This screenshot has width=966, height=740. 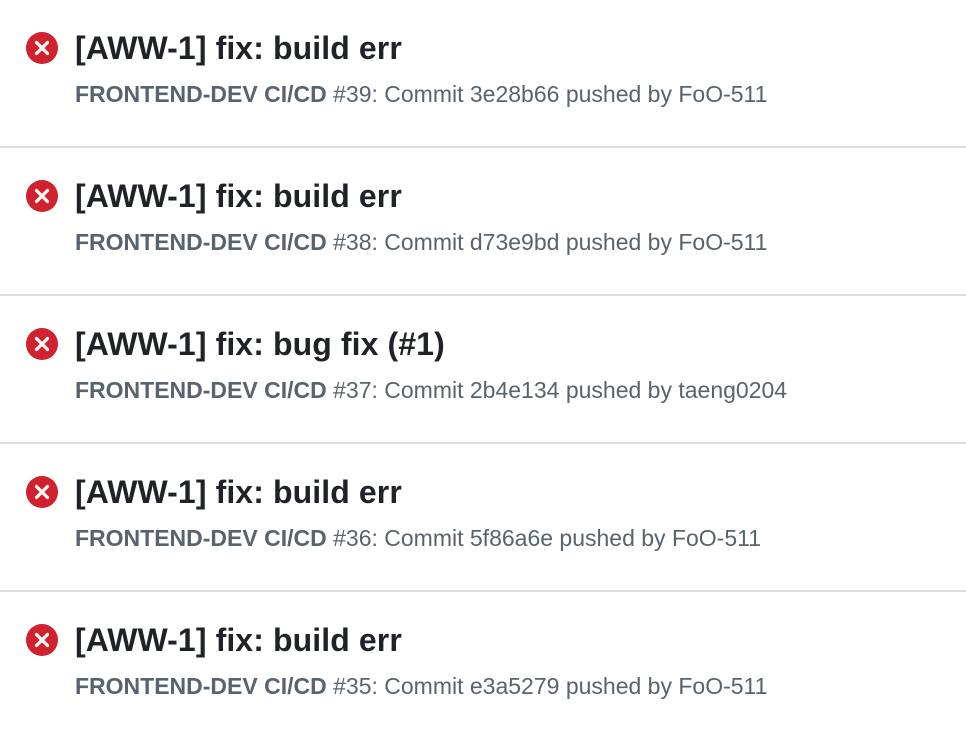 What do you see at coordinates (557, 390) in the screenshot?
I see `run-detail: #37: Commit 2b4e134 pushed by taeng0204` at bounding box center [557, 390].